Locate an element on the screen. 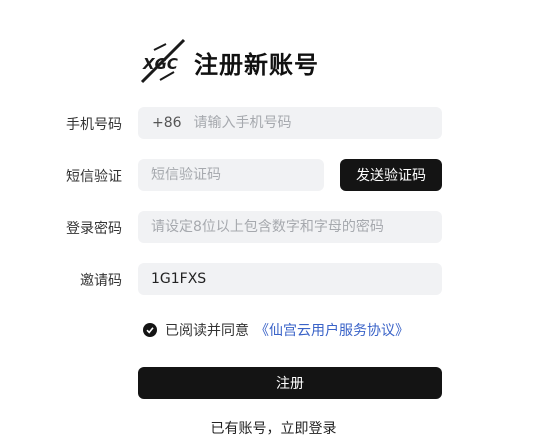  password-input is located at coordinates (290, 227).